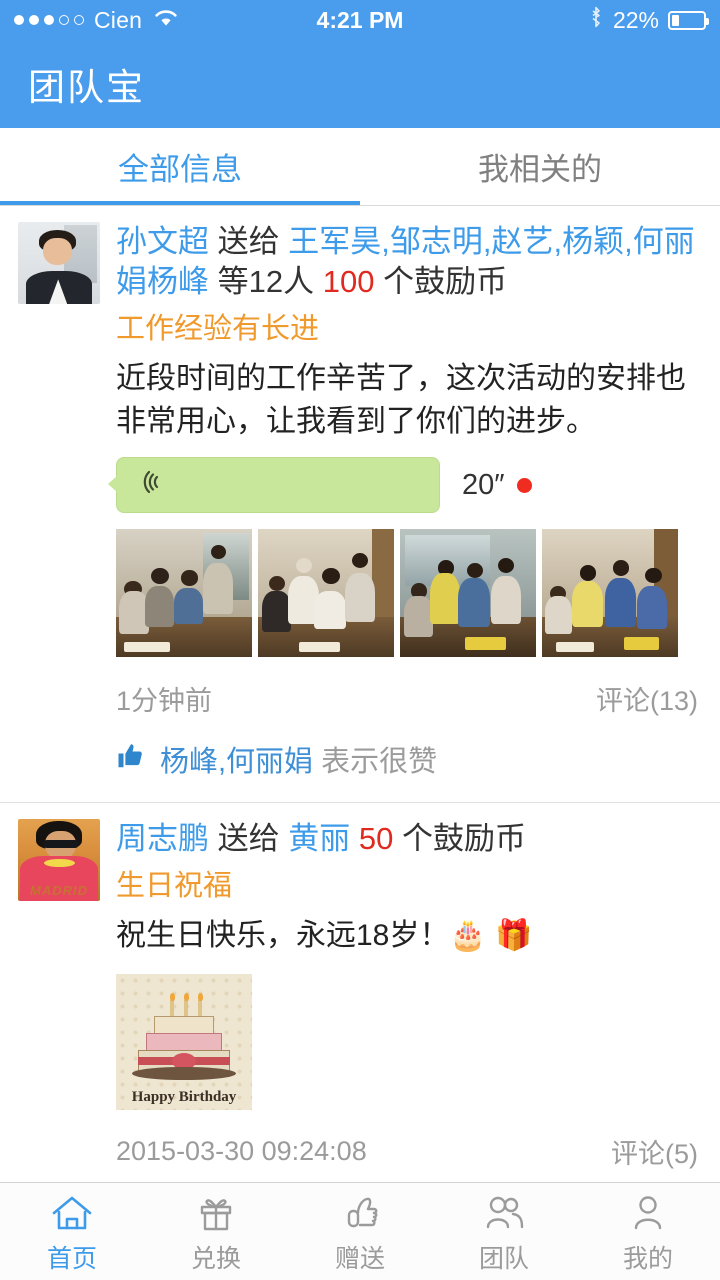 The height and width of the screenshot is (1280, 720). I want to click on bluetooth-icon, so click(596, 20).